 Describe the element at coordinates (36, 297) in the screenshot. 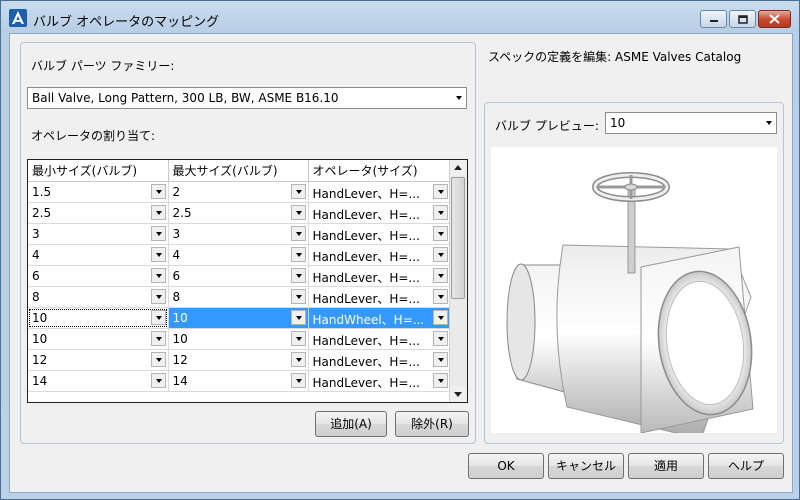

I see `cell-value: 8` at that location.